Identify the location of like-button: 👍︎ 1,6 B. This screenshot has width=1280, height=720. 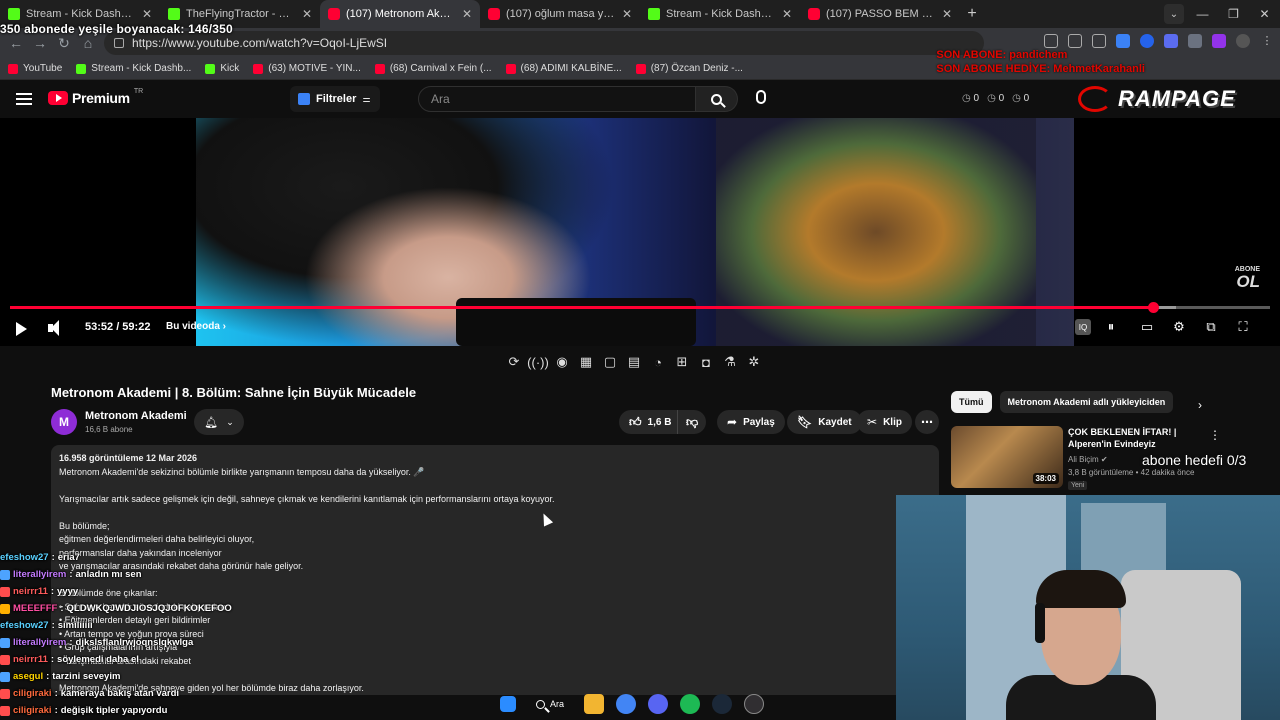
(651, 422).